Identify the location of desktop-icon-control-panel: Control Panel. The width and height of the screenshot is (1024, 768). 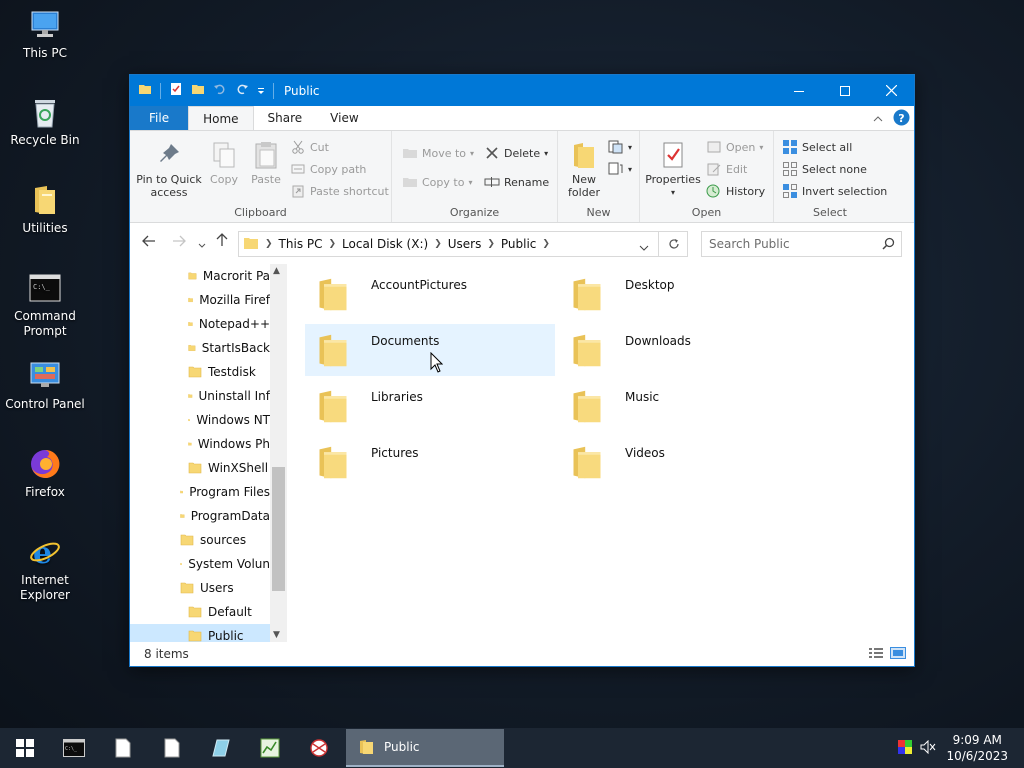
(45, 385).